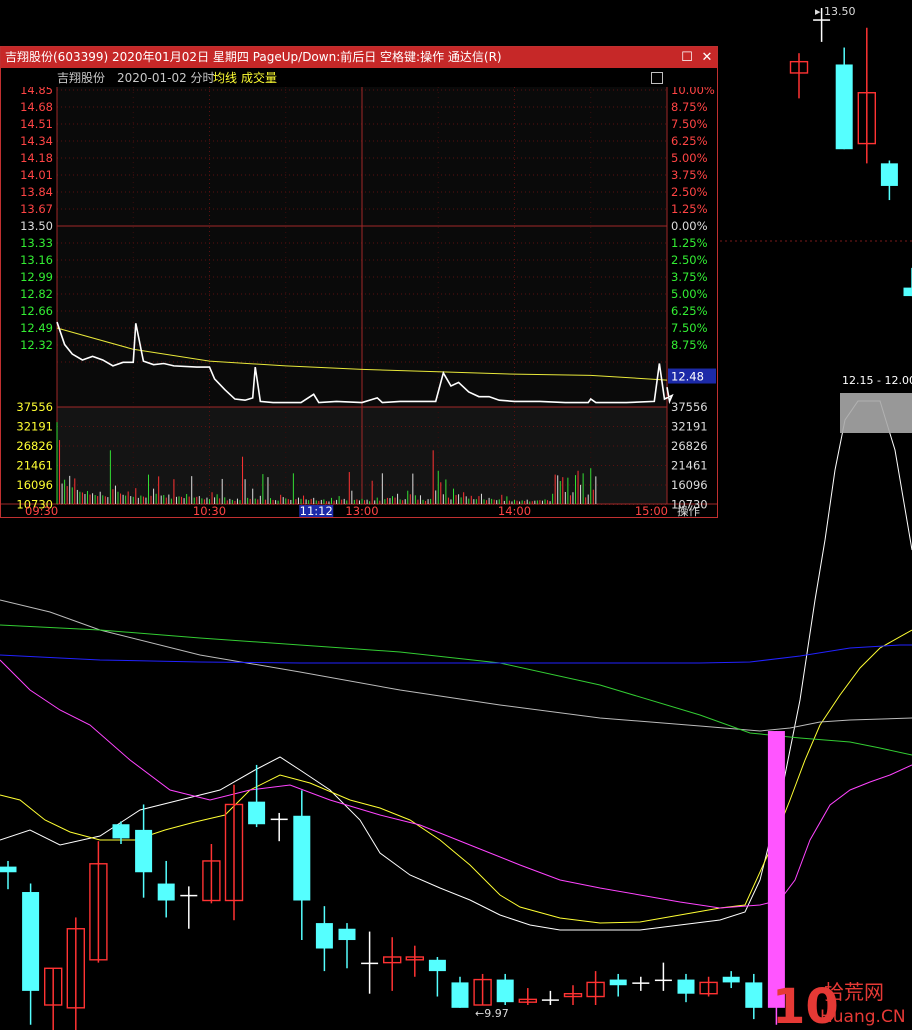  Describe the element at coordinates (36, 175) in the screenshot. I see `price-tick-label: 14.01` at that location.